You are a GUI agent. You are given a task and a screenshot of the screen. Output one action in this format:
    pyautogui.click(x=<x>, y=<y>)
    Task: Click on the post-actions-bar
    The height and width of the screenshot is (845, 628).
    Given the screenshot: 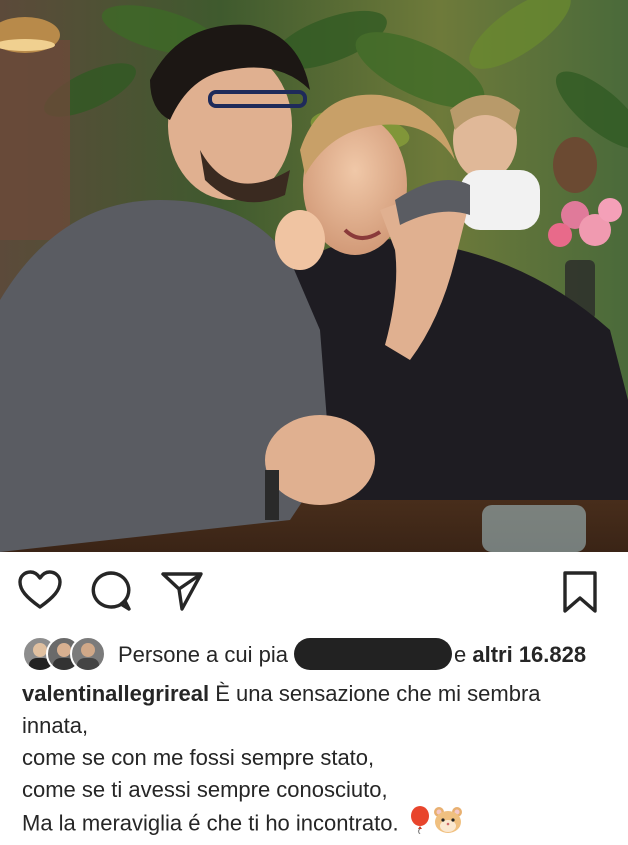 What is the action you would take?
    pyautogui.click(x=314, y=592)
    